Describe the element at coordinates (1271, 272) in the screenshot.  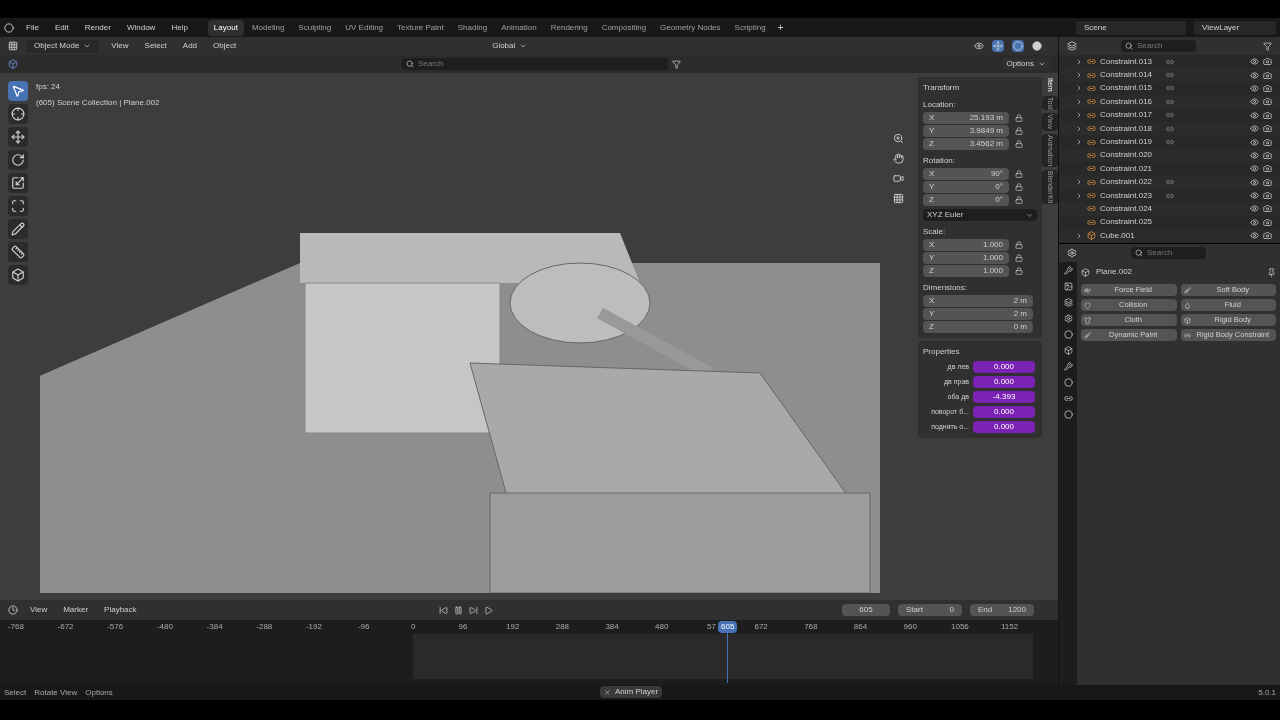
I see `pin-icon` at that location.